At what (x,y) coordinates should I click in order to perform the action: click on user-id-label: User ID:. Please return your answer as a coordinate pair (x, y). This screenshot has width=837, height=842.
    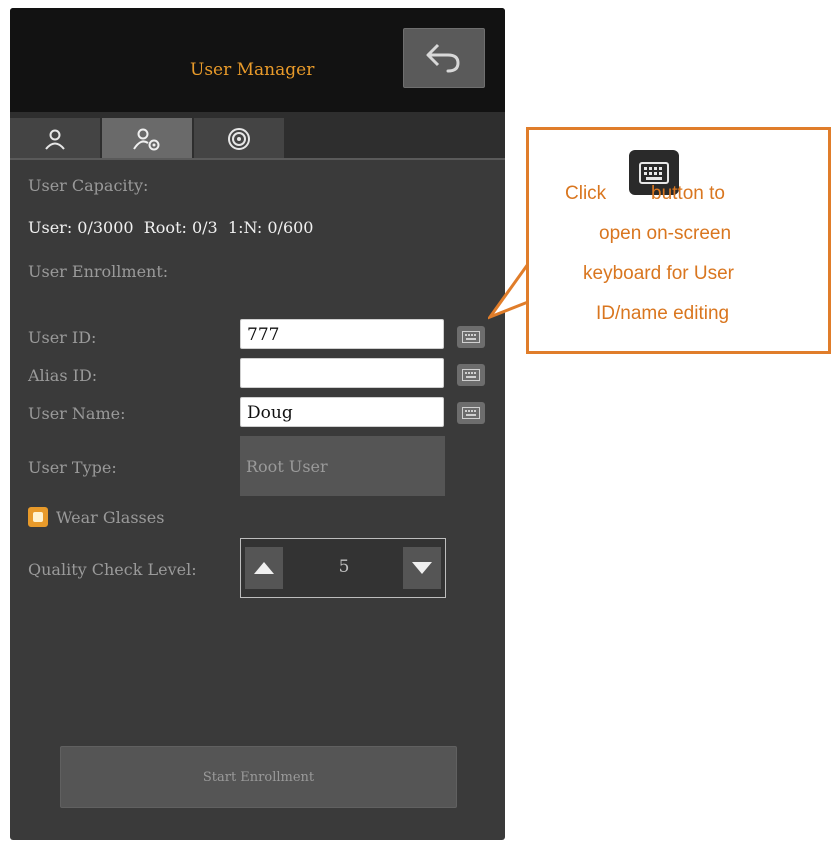
    Looking at the image, I should click on (62, 337).